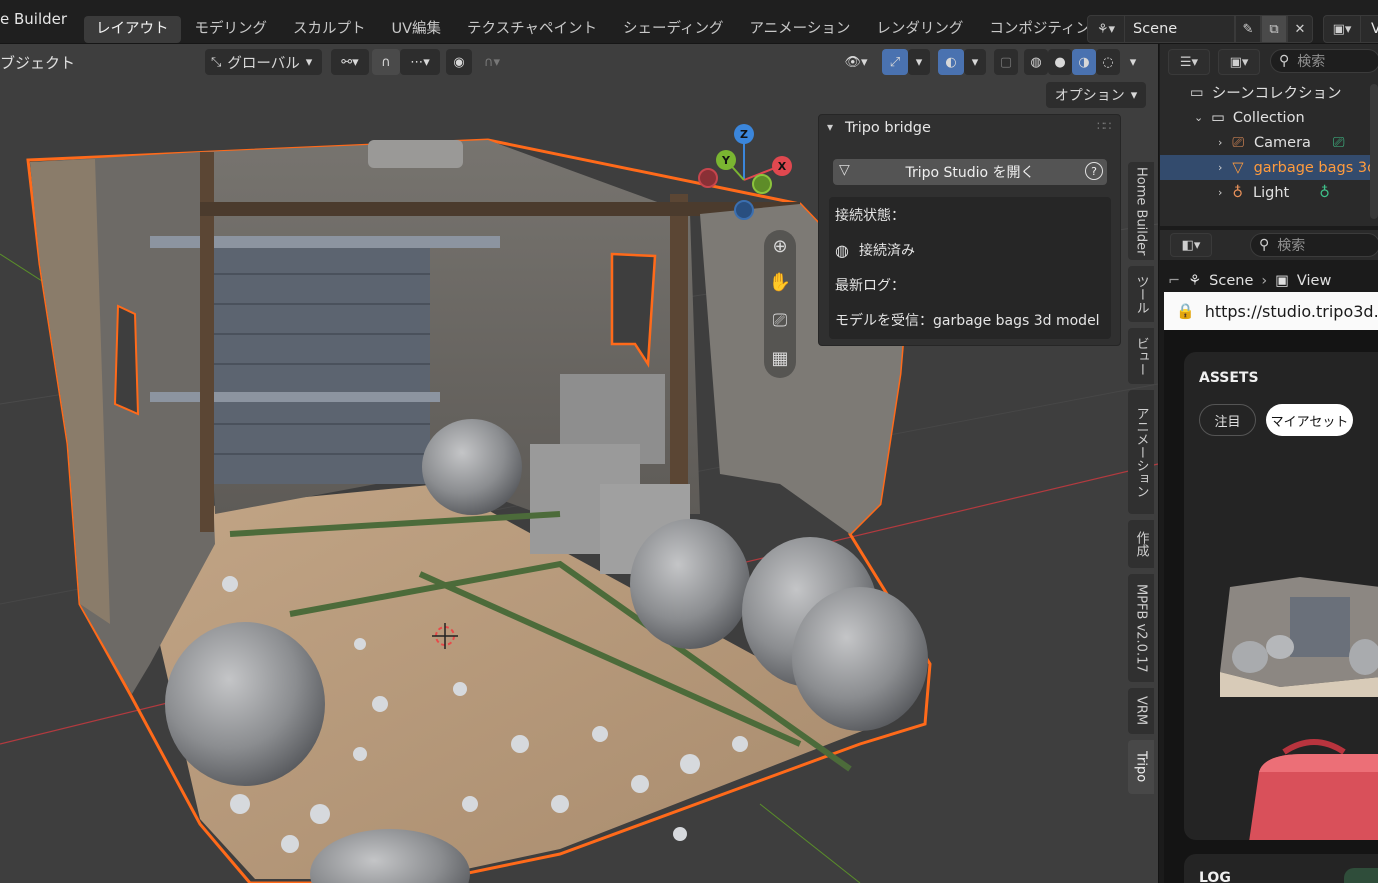 Image resolution: width=1378 pixels, height=883 pixels. Describe the element at coordinates (1248, 29) in the screenshot. I see `pin-icon: ✎` at that location.